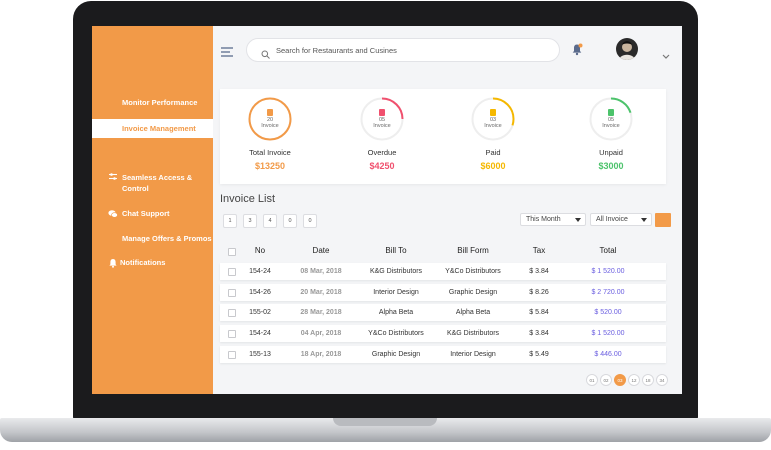  What do you see at coordinates (396, 292) in the screenshot?
I see `cell-bill-to: Interior Design` at bounding box center [396, 292].